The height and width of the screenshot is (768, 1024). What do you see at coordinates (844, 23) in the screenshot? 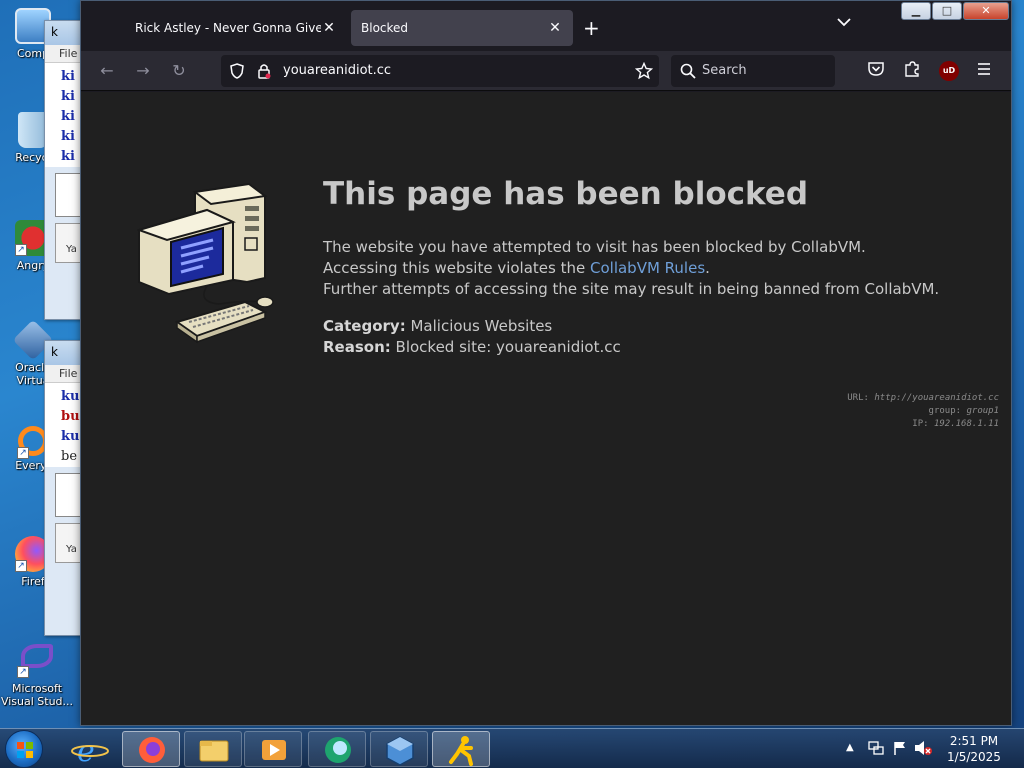
I see `list-all-tabs-icon` at bounding box center [844, 23].